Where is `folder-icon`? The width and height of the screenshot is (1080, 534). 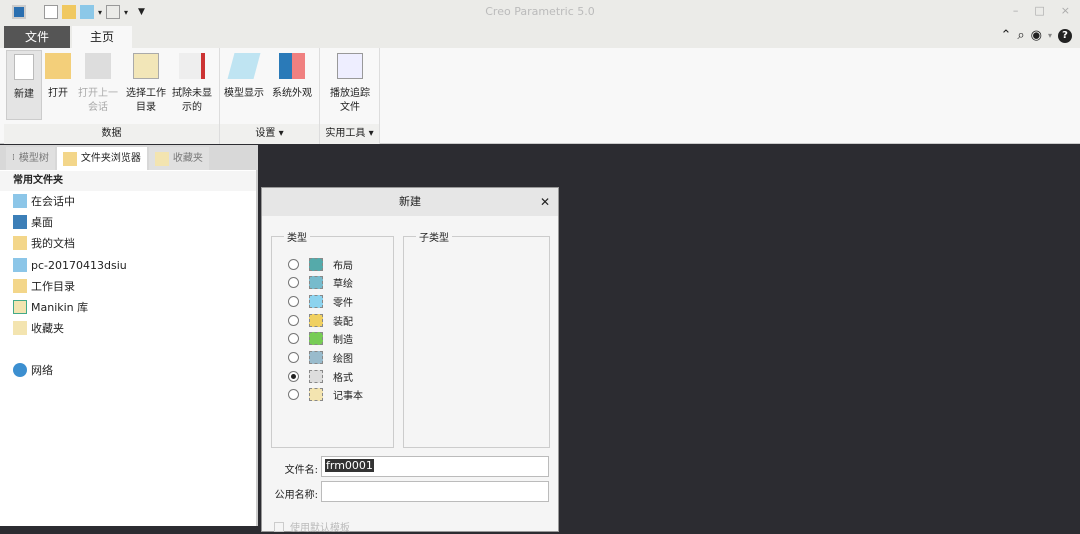
folder-icon is located at coordinates (69, 158).